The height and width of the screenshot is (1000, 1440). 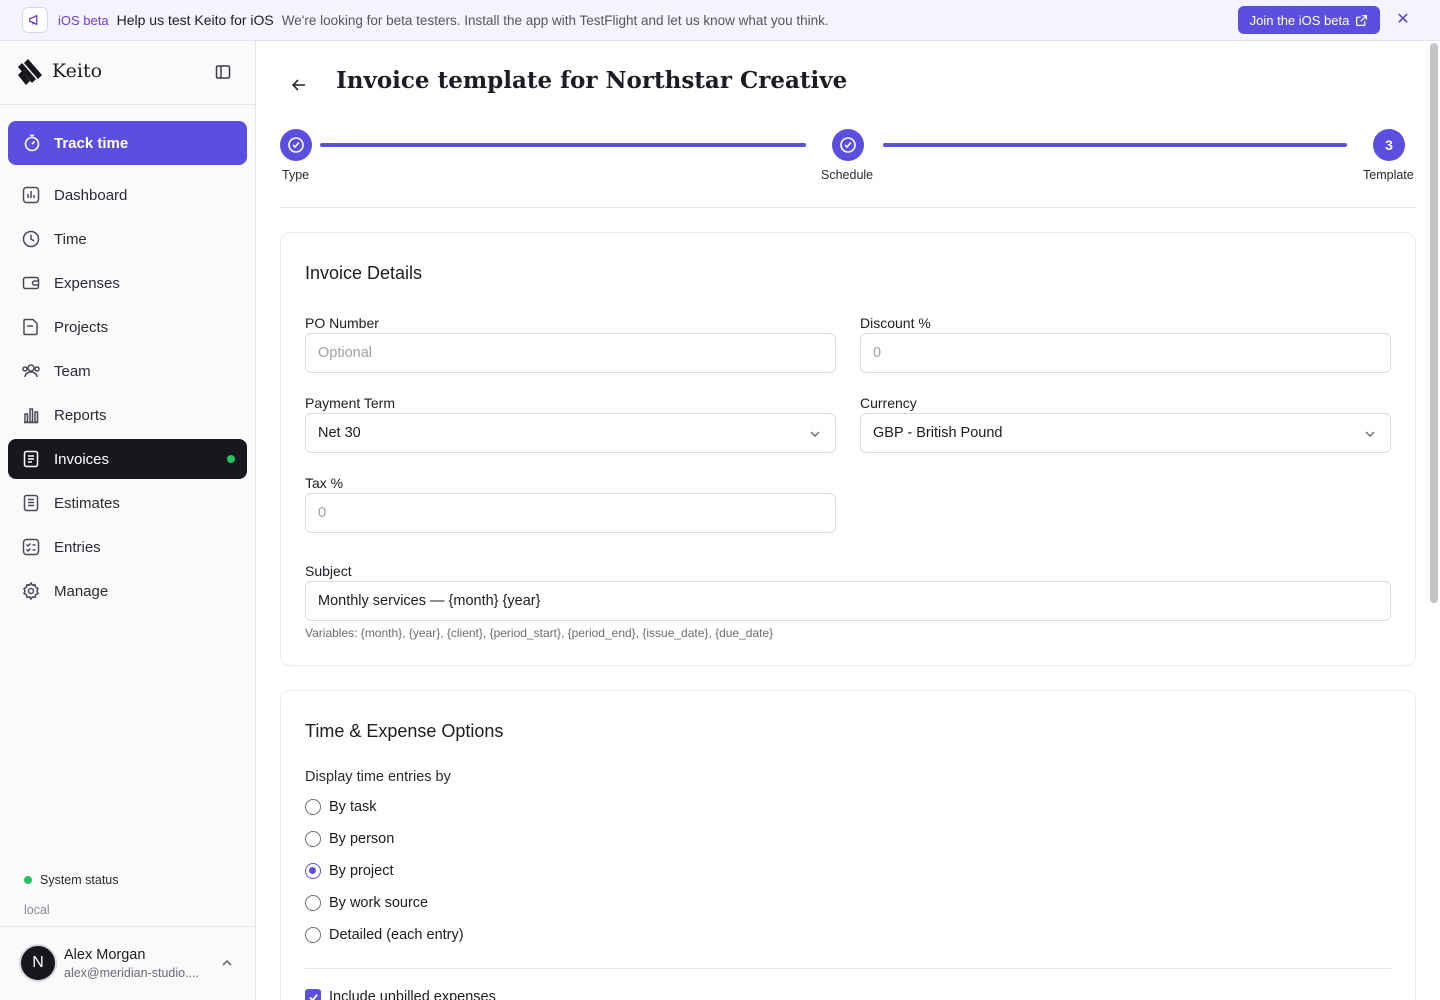 I want to click on radio-by-project: By project, so click(x=349, y=871).